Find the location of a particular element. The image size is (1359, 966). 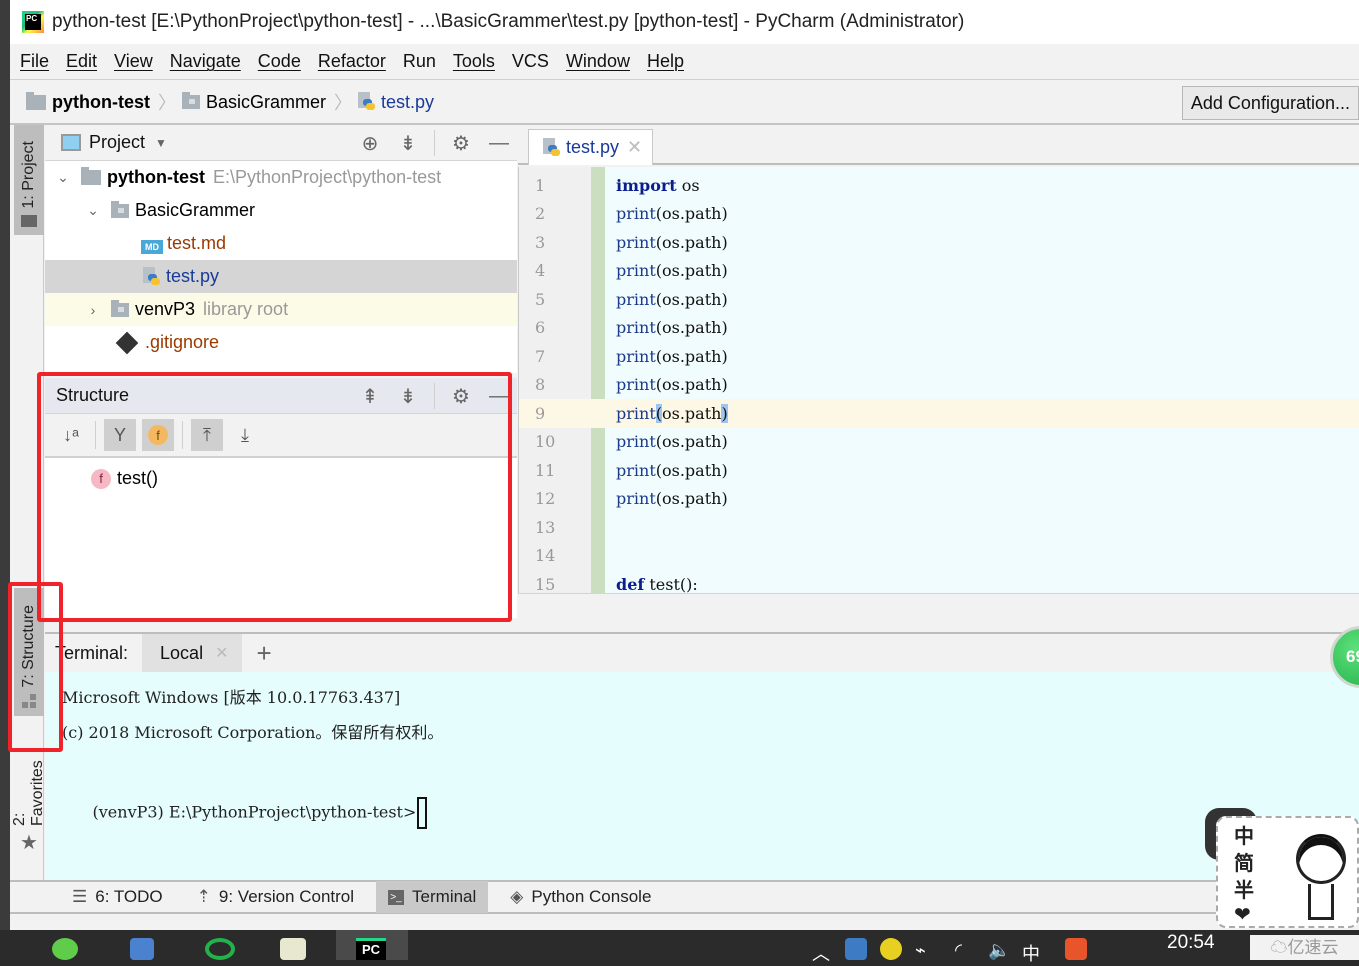

separator is located at coordinates (182, 435).